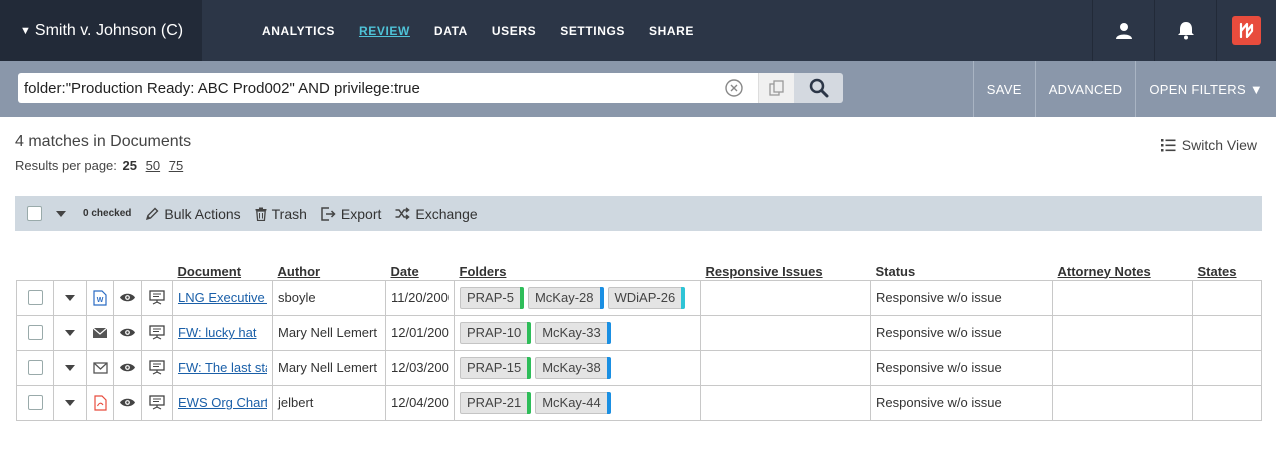 The width and height of the screenshot is (1276, 461). Describe the element at coordinates (420, 367) in the screenshot. I see `date-cell: 12/03/2000` at that location.